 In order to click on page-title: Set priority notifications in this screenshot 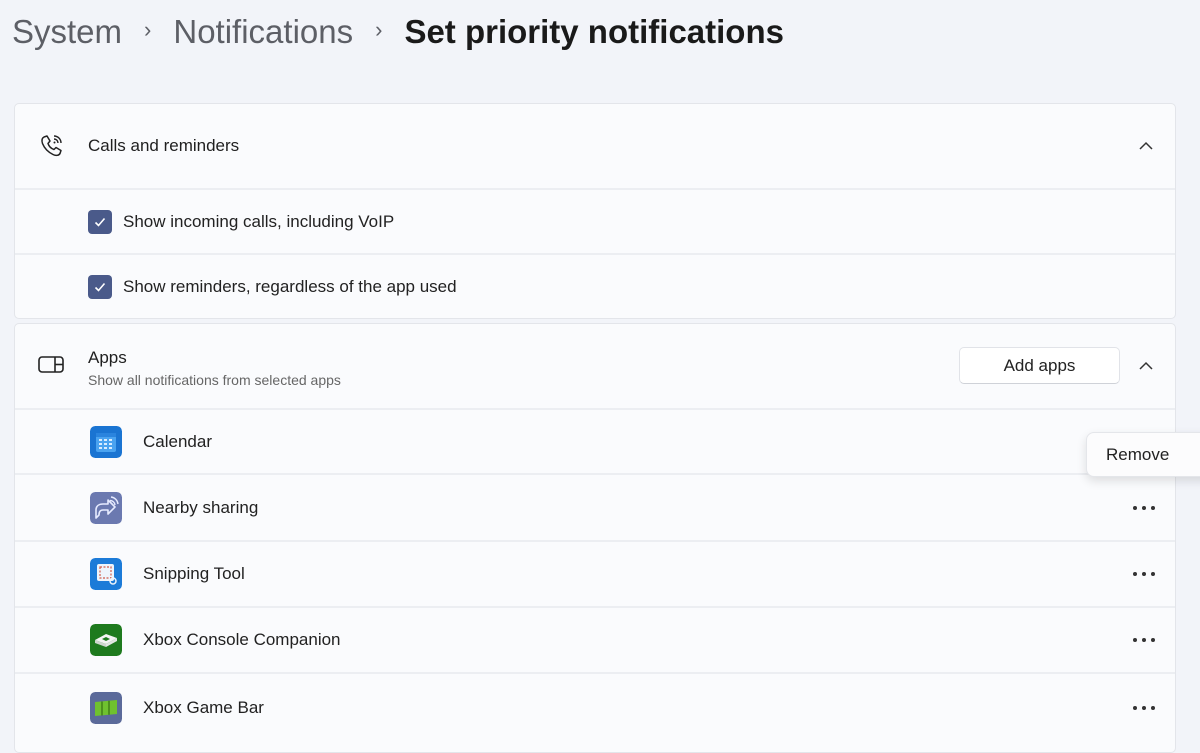, I will do `click(594, 31)`.